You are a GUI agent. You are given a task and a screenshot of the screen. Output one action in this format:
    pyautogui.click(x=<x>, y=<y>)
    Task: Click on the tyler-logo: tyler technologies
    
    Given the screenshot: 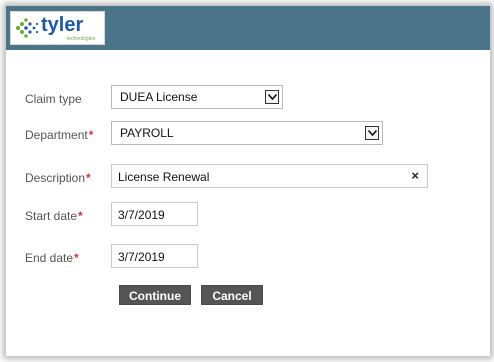 What is the action you would take?
    pyautogui.click(x=57, y=28)
    